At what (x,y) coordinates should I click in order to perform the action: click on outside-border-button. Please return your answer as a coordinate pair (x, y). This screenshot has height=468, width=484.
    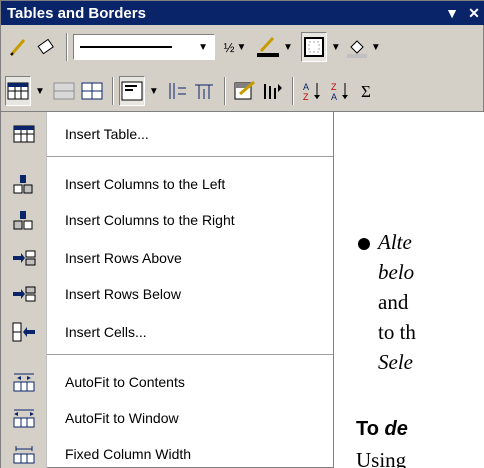
    Looking at the image, I should click on (313, 47).